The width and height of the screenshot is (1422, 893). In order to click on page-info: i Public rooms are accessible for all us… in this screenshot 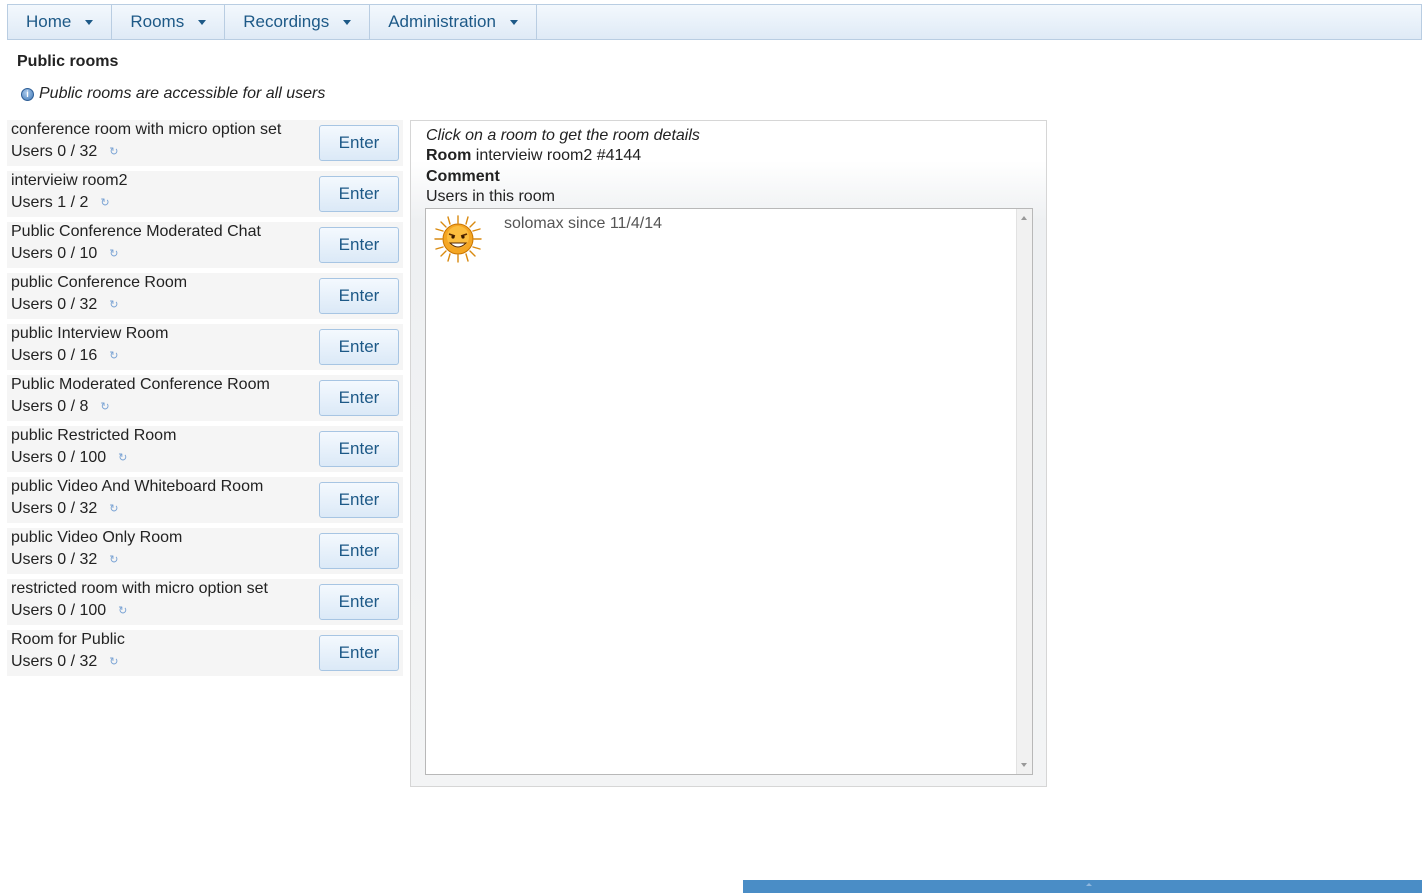, I will do `click(173, 94)`.